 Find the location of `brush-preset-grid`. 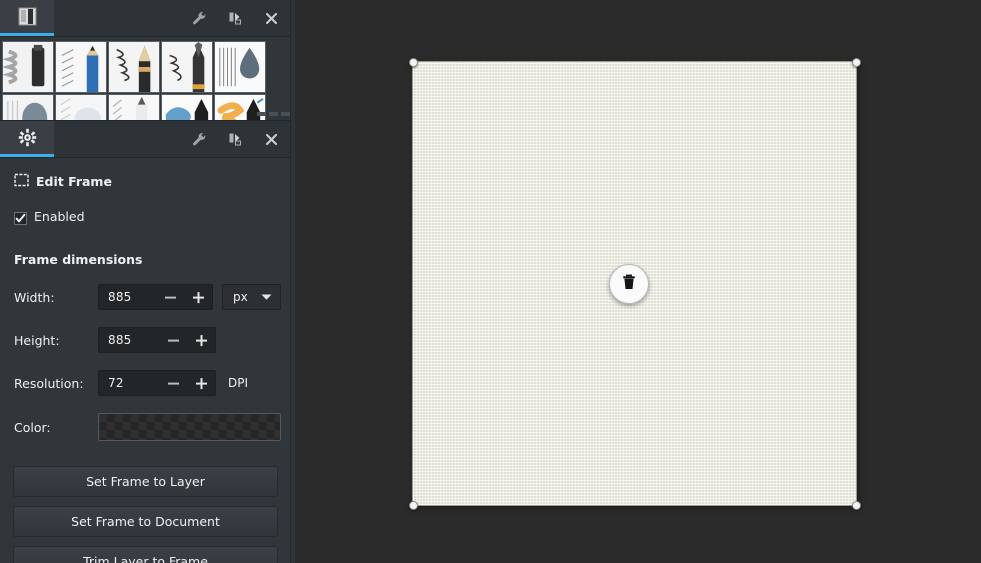

brush-preset-grid is located at coordinates (147, 78).